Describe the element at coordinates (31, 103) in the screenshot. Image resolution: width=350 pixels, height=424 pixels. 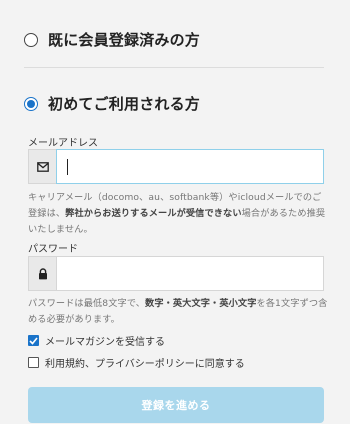
I see `new-member-radio` at that location.